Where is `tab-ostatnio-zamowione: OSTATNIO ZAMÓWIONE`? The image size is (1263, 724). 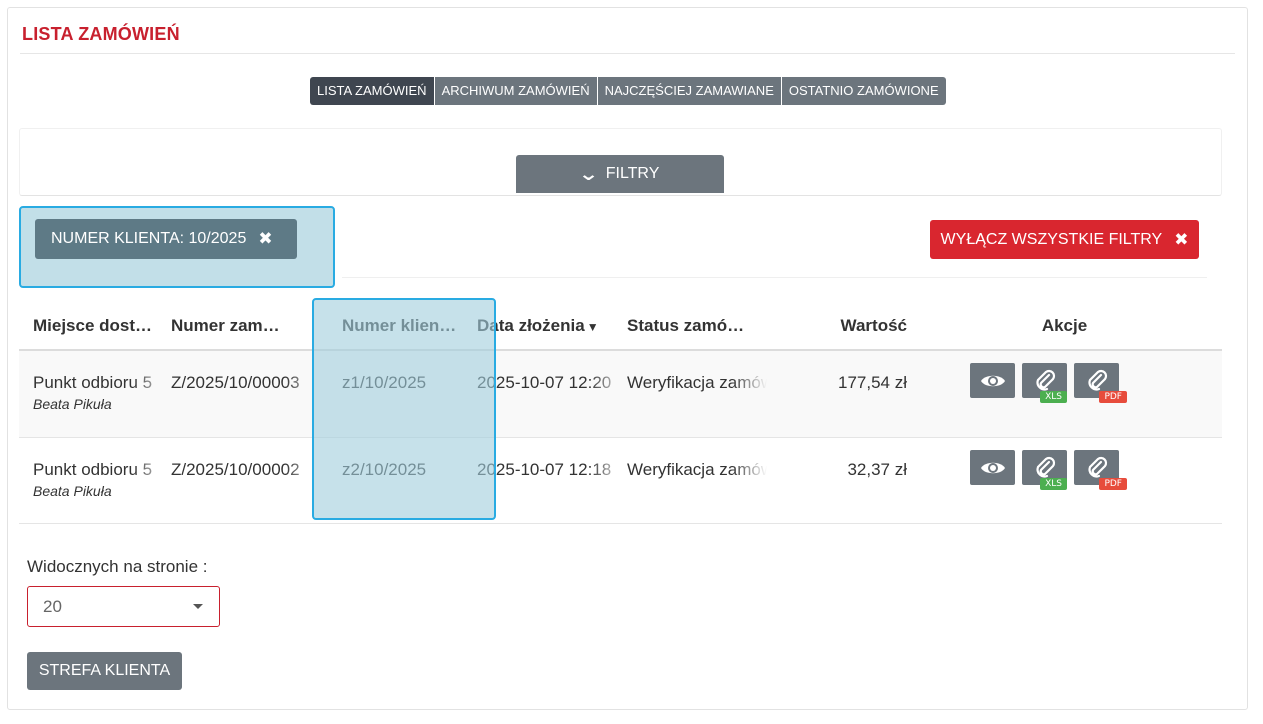
tab-ostatnio-zamowione: OSTATNIO ZAMÓWIONE is located at coordinates (863, 91).